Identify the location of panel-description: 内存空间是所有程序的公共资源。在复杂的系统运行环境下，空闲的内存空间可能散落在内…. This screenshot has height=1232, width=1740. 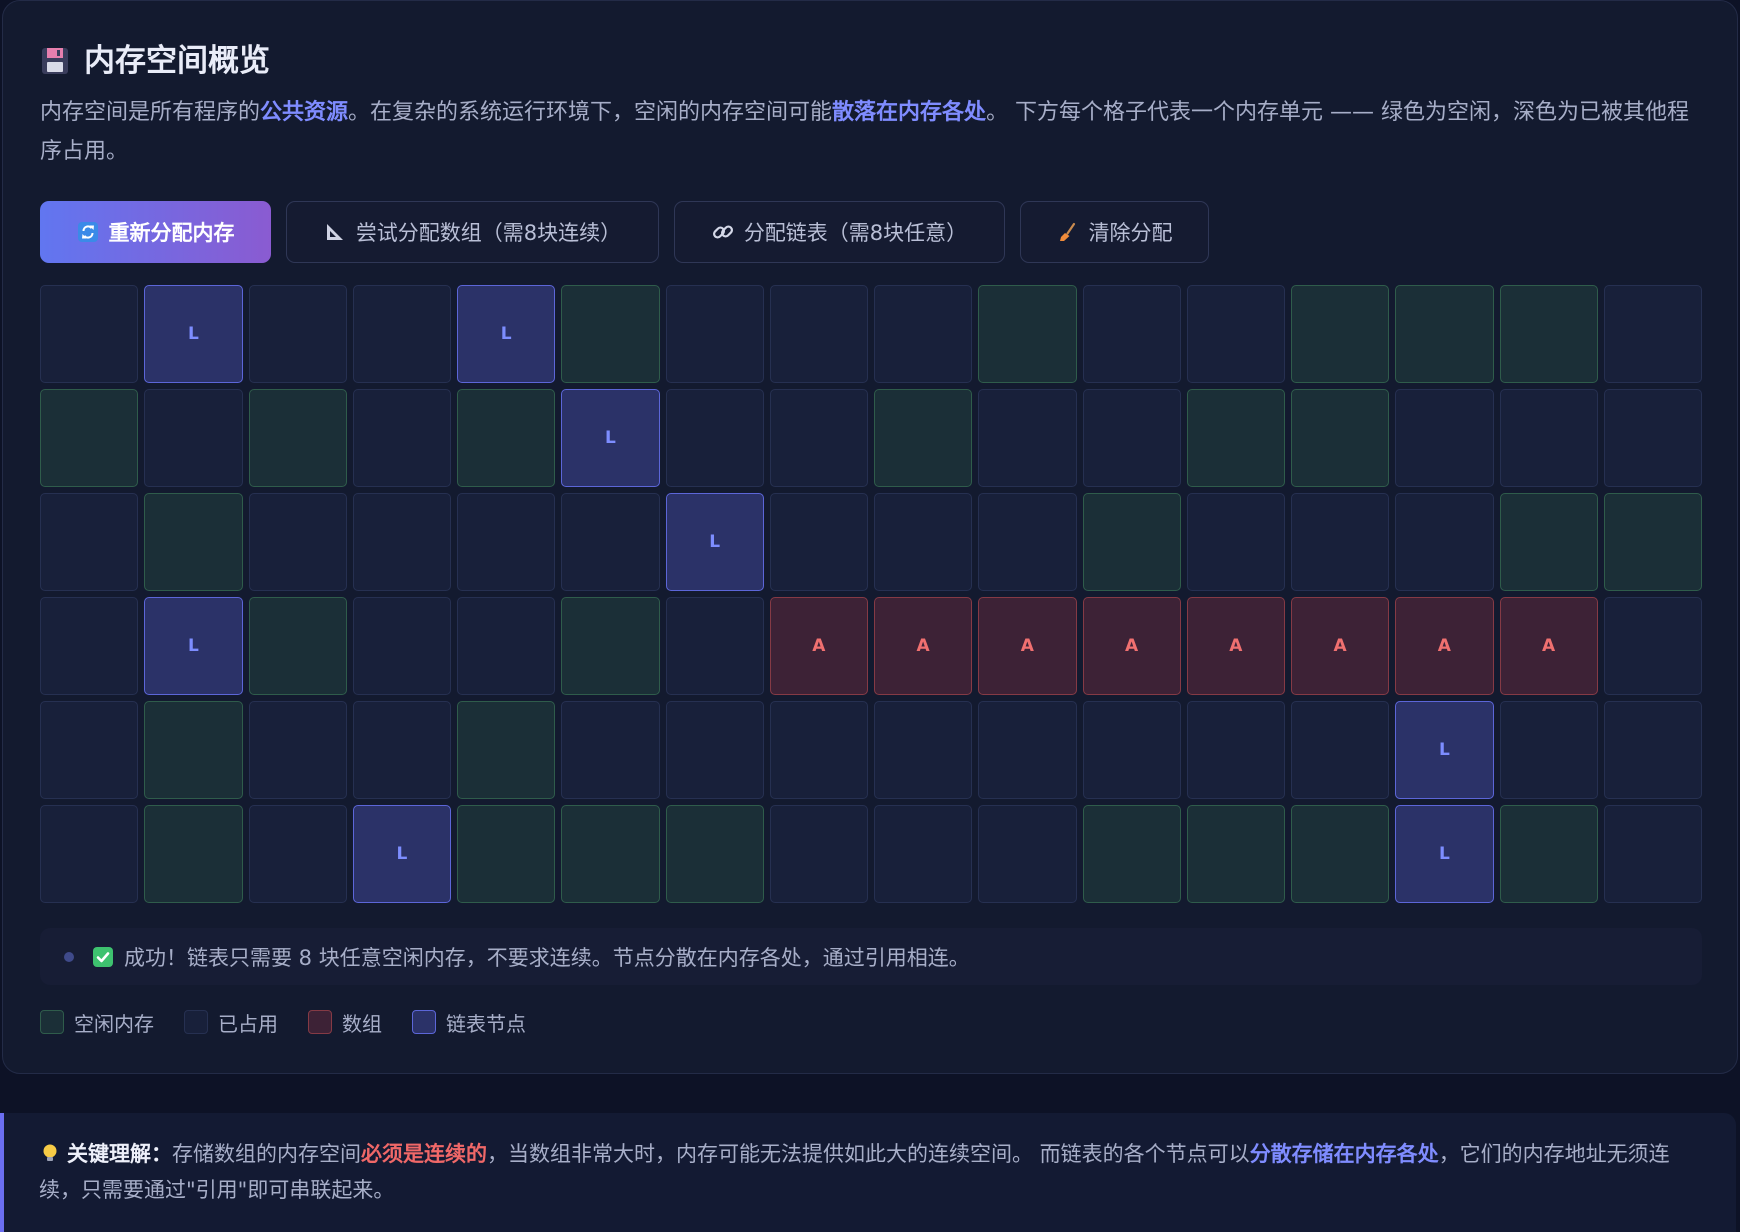
(871, 132).